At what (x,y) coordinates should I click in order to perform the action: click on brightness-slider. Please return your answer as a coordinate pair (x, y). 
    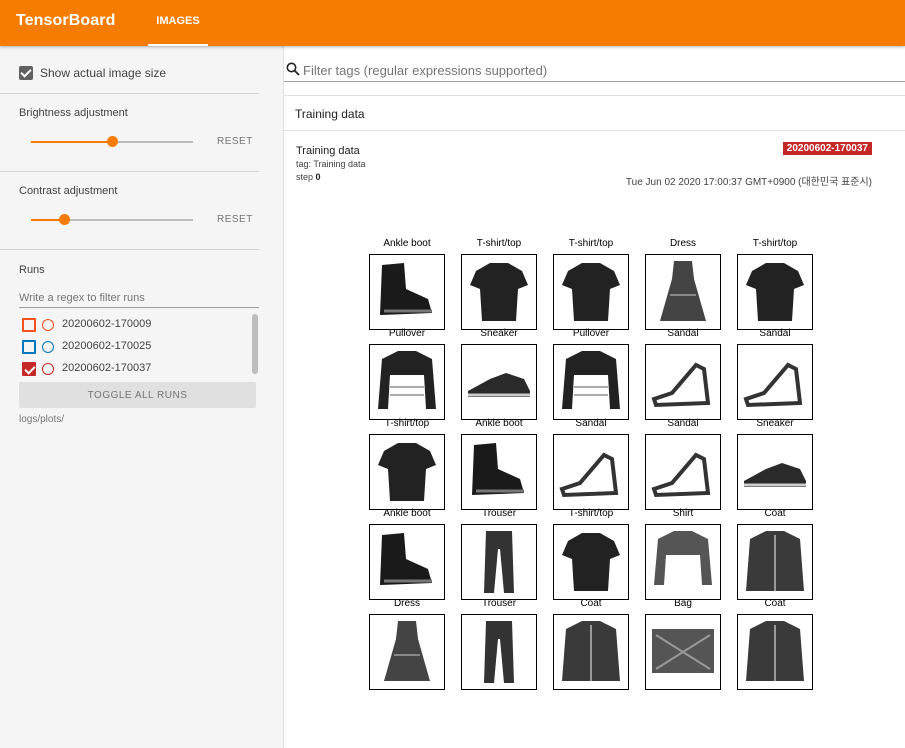
    Looking at the image, I should click on (112, 141).